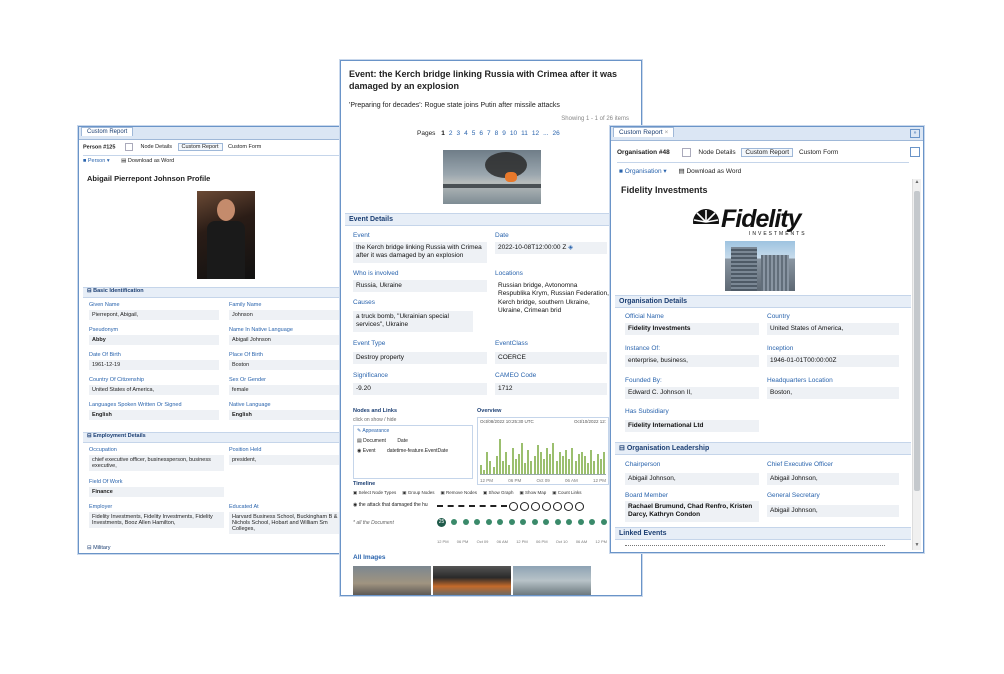 This screenshot has width=1004, height=674. Describe the element at coordinates (763, 533) in the screenshot. I see `section-linked-events: Linked Events` at that location.